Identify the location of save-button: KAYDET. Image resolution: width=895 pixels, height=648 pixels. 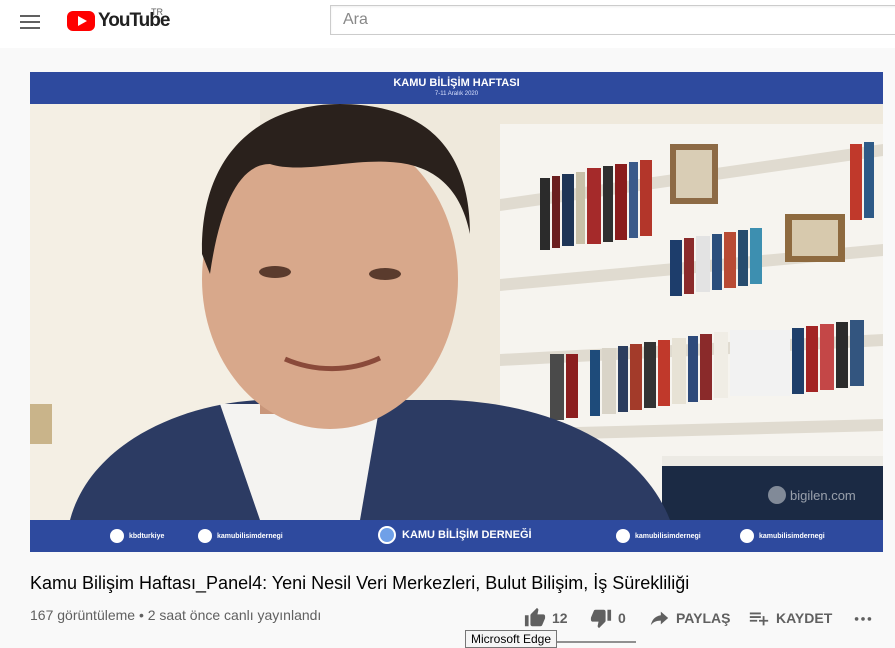
(790, 618).